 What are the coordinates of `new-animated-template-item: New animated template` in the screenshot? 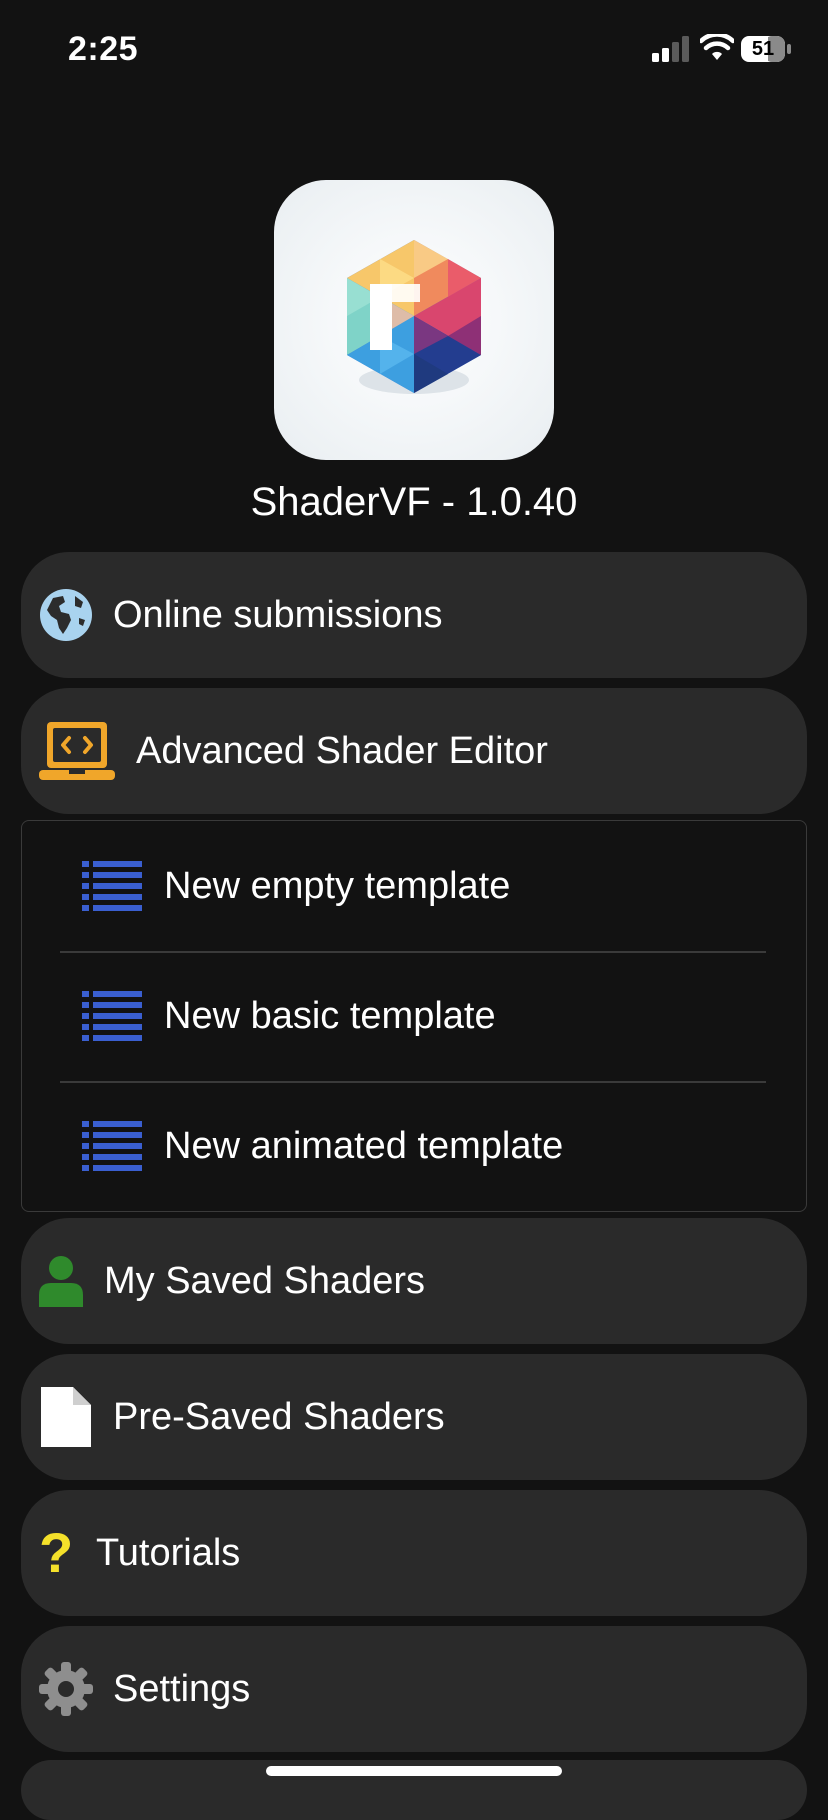 It's located at (414, 1146).